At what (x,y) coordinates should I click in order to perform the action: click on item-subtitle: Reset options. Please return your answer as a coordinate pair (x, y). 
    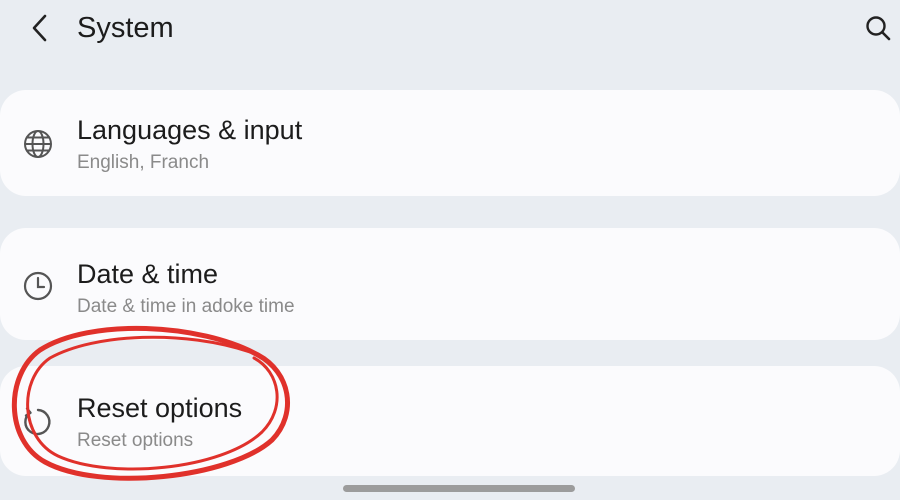
    Looking at the image, I should click on (135, 440).